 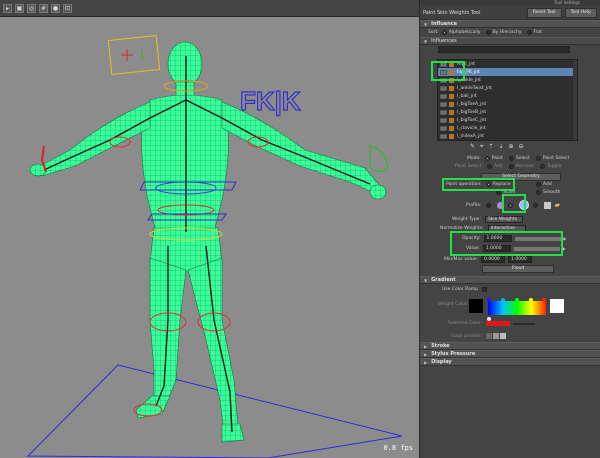 I want to click on list-item: ⌂ l_bigToeA_jnt, so click(x=507, y=104).